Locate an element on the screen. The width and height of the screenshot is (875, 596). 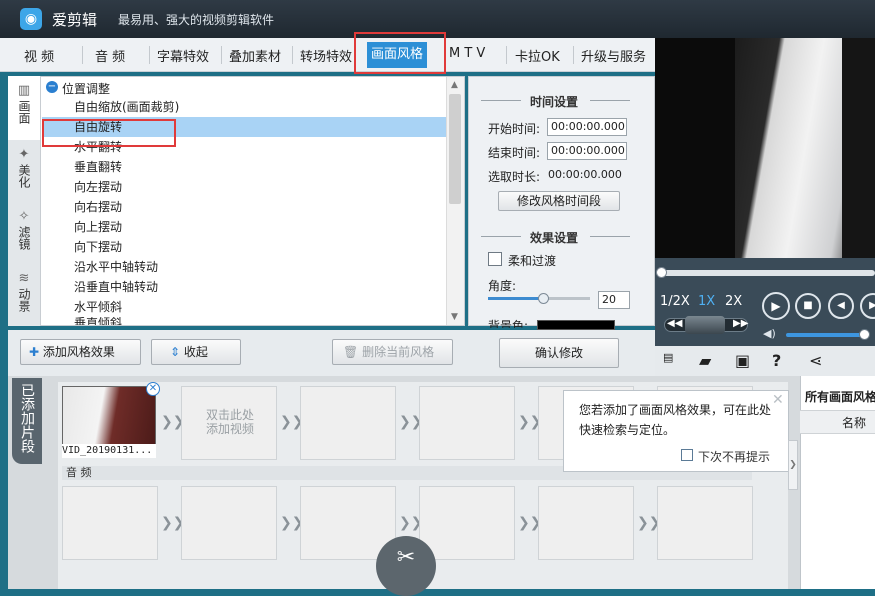
effect-item: 垂直倾斜 is located at coordinates (98, 321).